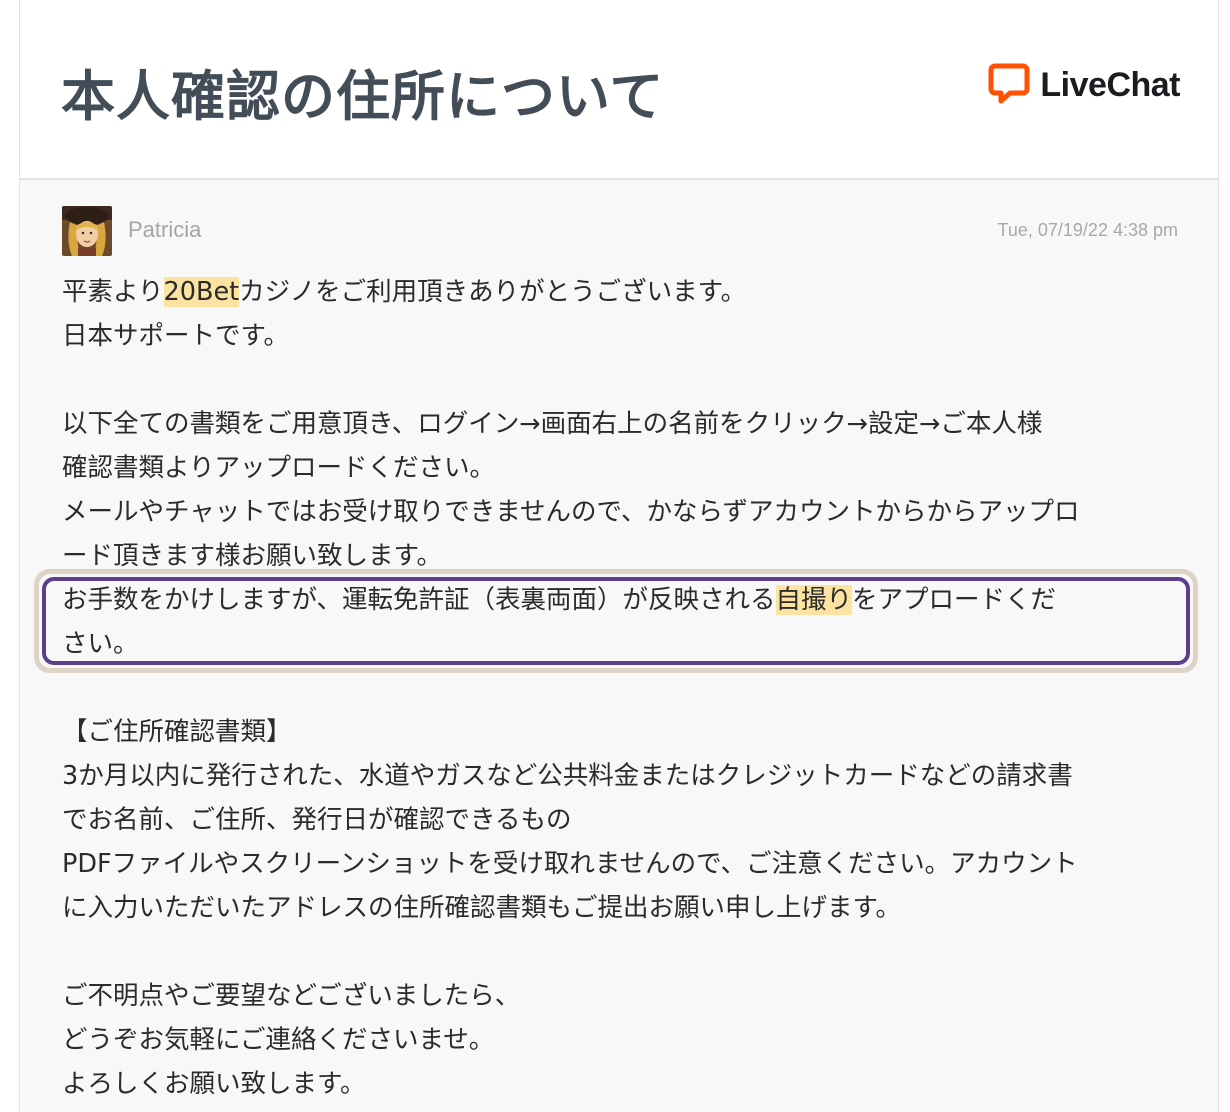 Image resolution: width=1230 pixels, height=1112 pixels. What do you see at coordinates (278, 468) in the screenshot?
I see `message-line: 確認書類よりアップロードください。` at bounding box center [278, 468].